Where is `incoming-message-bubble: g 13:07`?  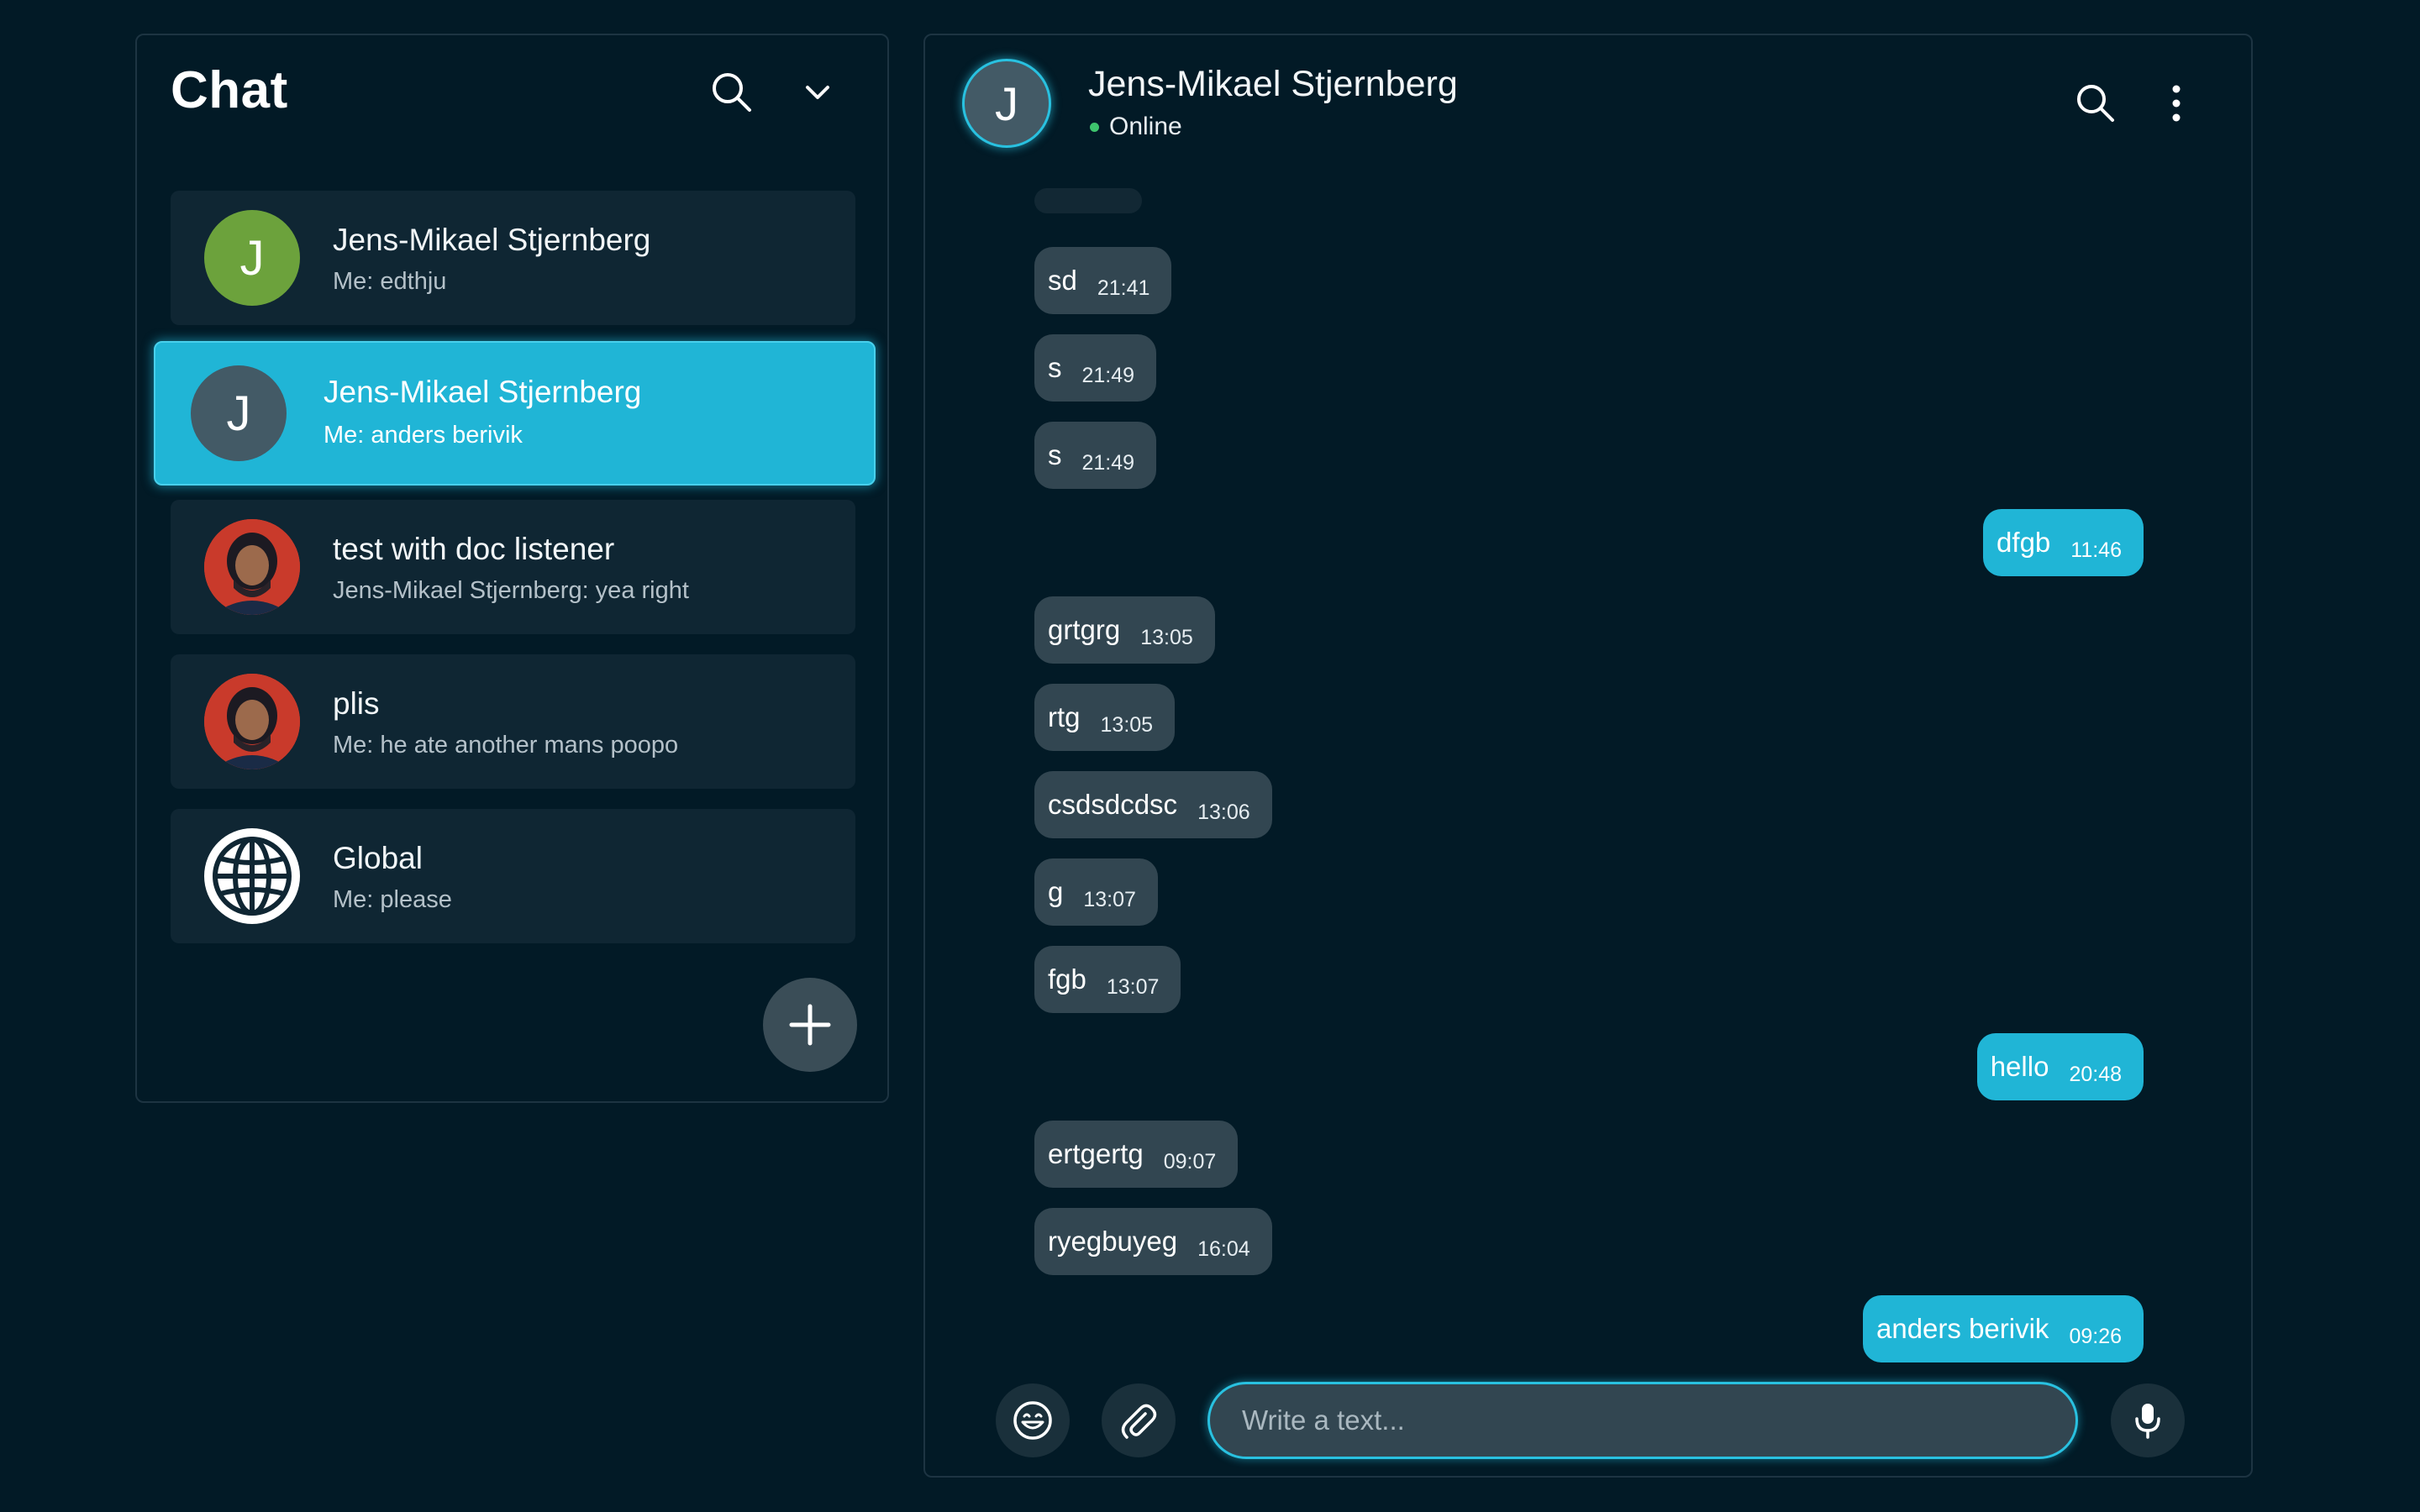 incoming-message-bubble: g 13:07 is located at coordinates (1096, 892).